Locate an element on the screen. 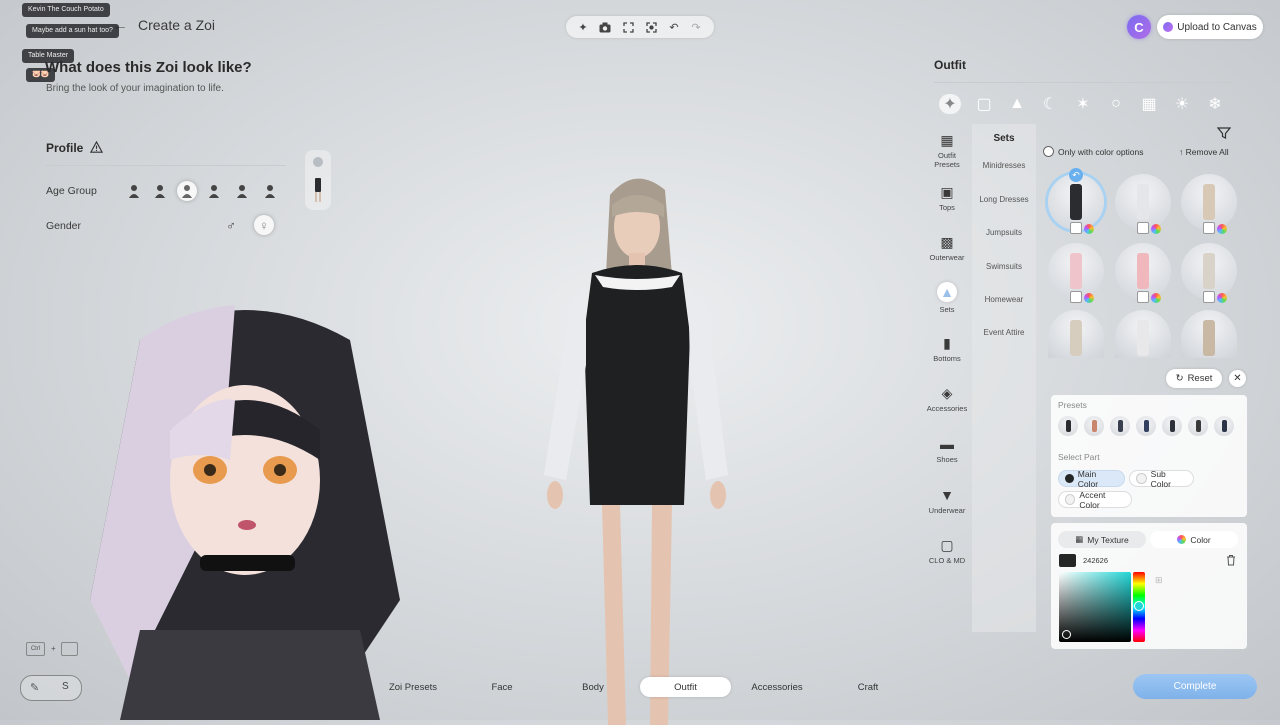 The image size is (1280, 725). subcategory-minidresses: Minidresses is located at coordinates (1004, 165).